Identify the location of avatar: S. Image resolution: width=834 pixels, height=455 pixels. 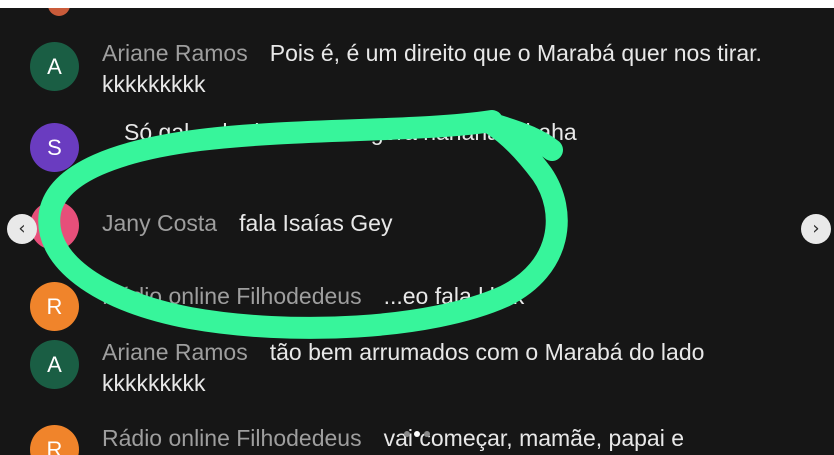
(54, 147).